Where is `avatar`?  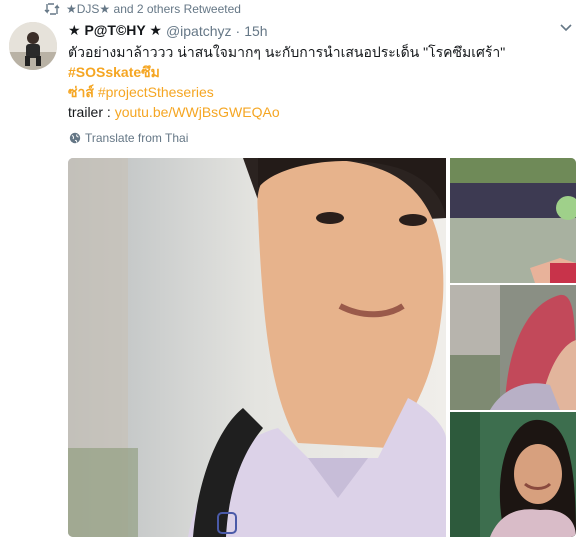 avatar is located at coordinates (33, 46).